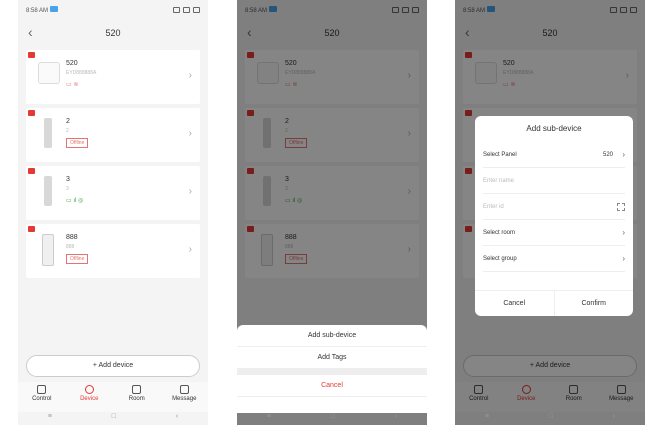 This screenshot has width=660, height=425. Describe the element at coordinates (514, 303) in the screenshot. I see `dialog-cancel-button: Cancel` at that location.